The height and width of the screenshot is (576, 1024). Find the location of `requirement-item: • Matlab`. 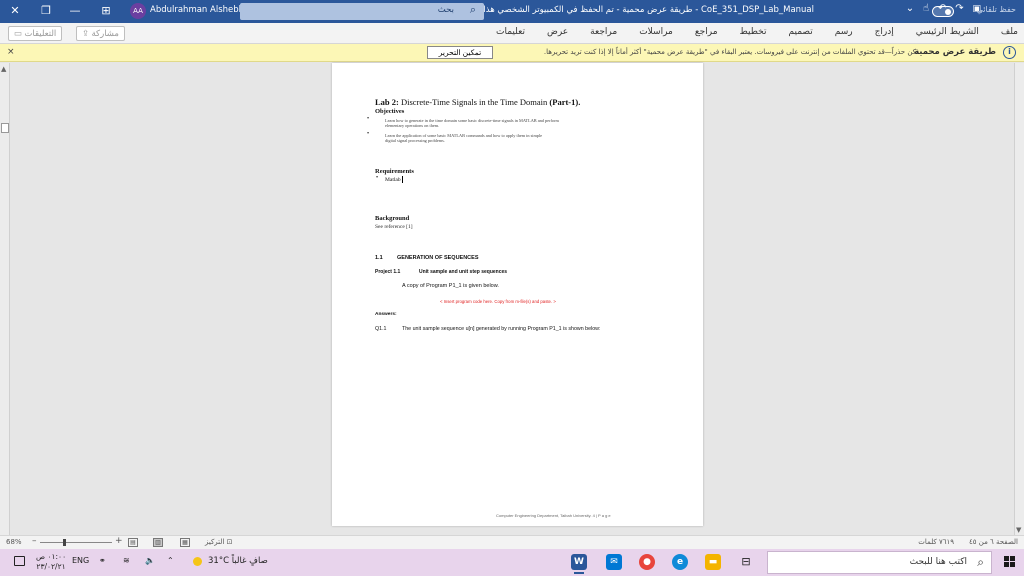

requirement-item: • Matlab is located at coordinates (389, 179).